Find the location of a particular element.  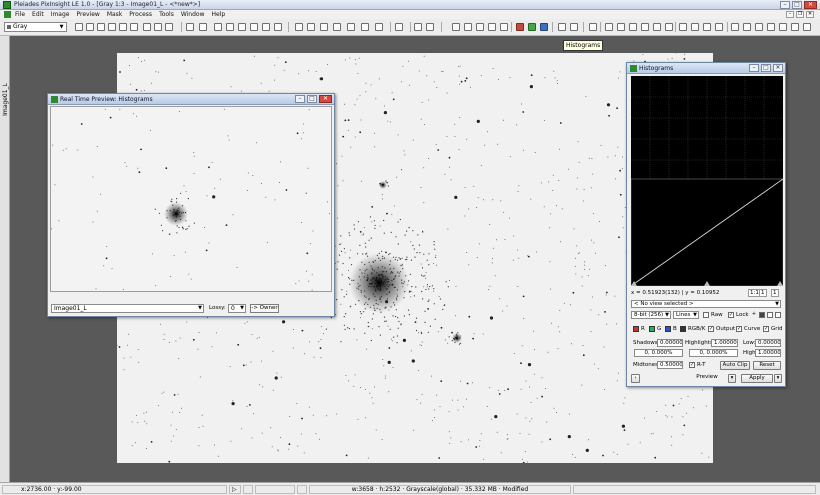

auto-clip-button: Auto Clip is located at coordinates (735, 365).